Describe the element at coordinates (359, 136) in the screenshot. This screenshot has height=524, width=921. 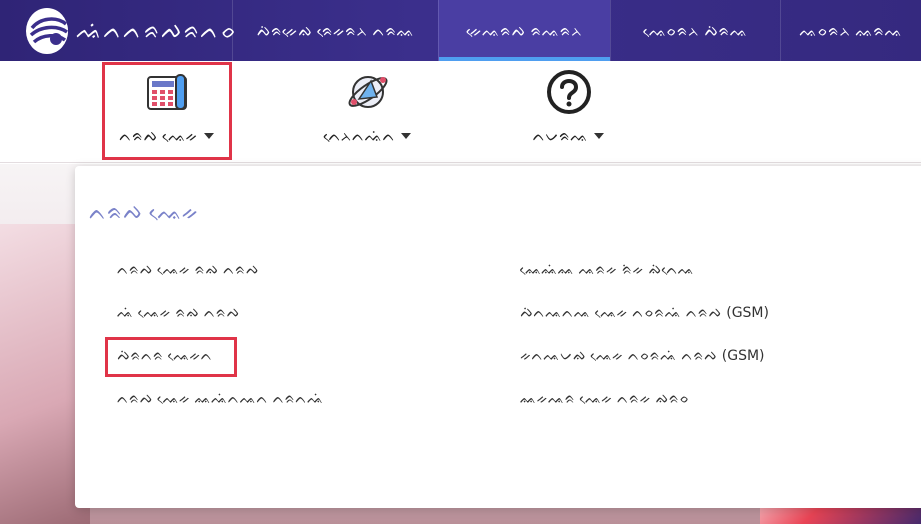
I see `category-label: ᨈᨙᨂᨈᨕᨗᨈ` at that location.